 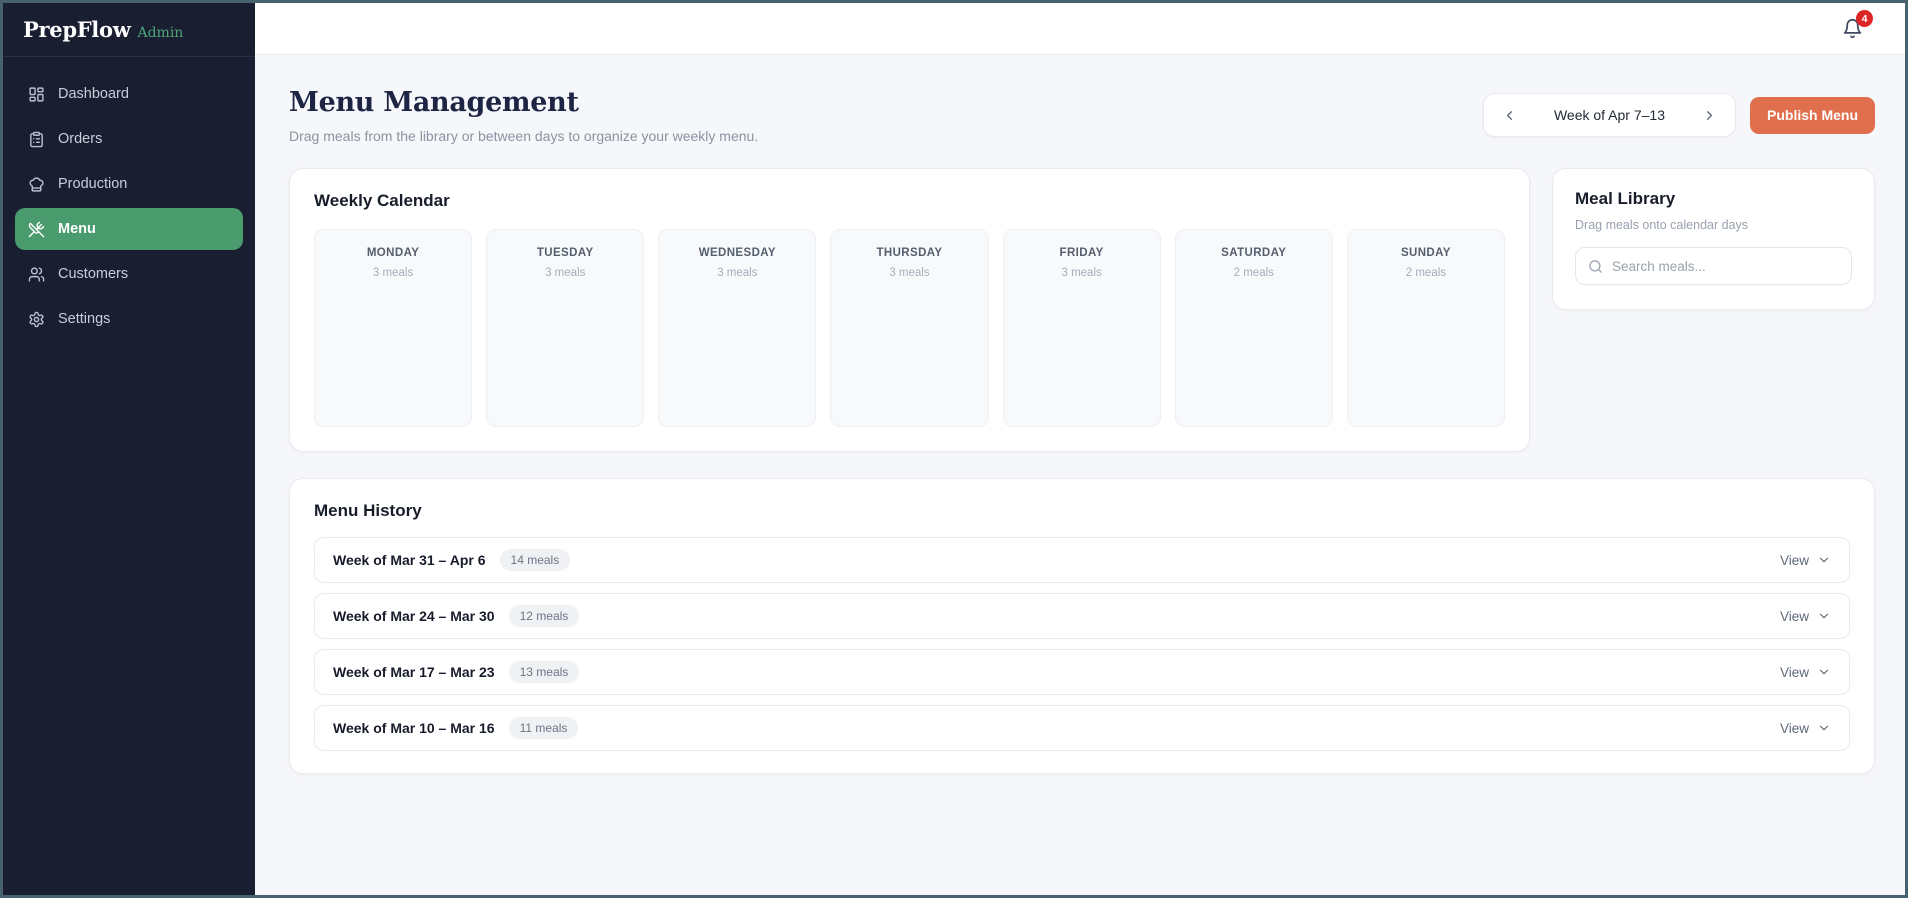 I want to click on day-name: FRIDAY, so click(x=1081, y=253).